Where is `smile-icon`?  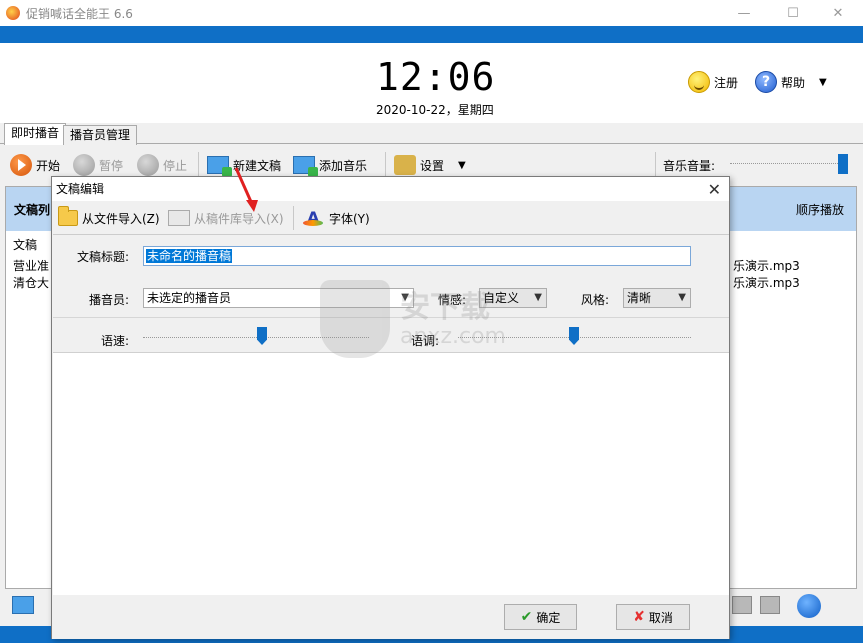
smile-icon is located at coordinates (699, 82).